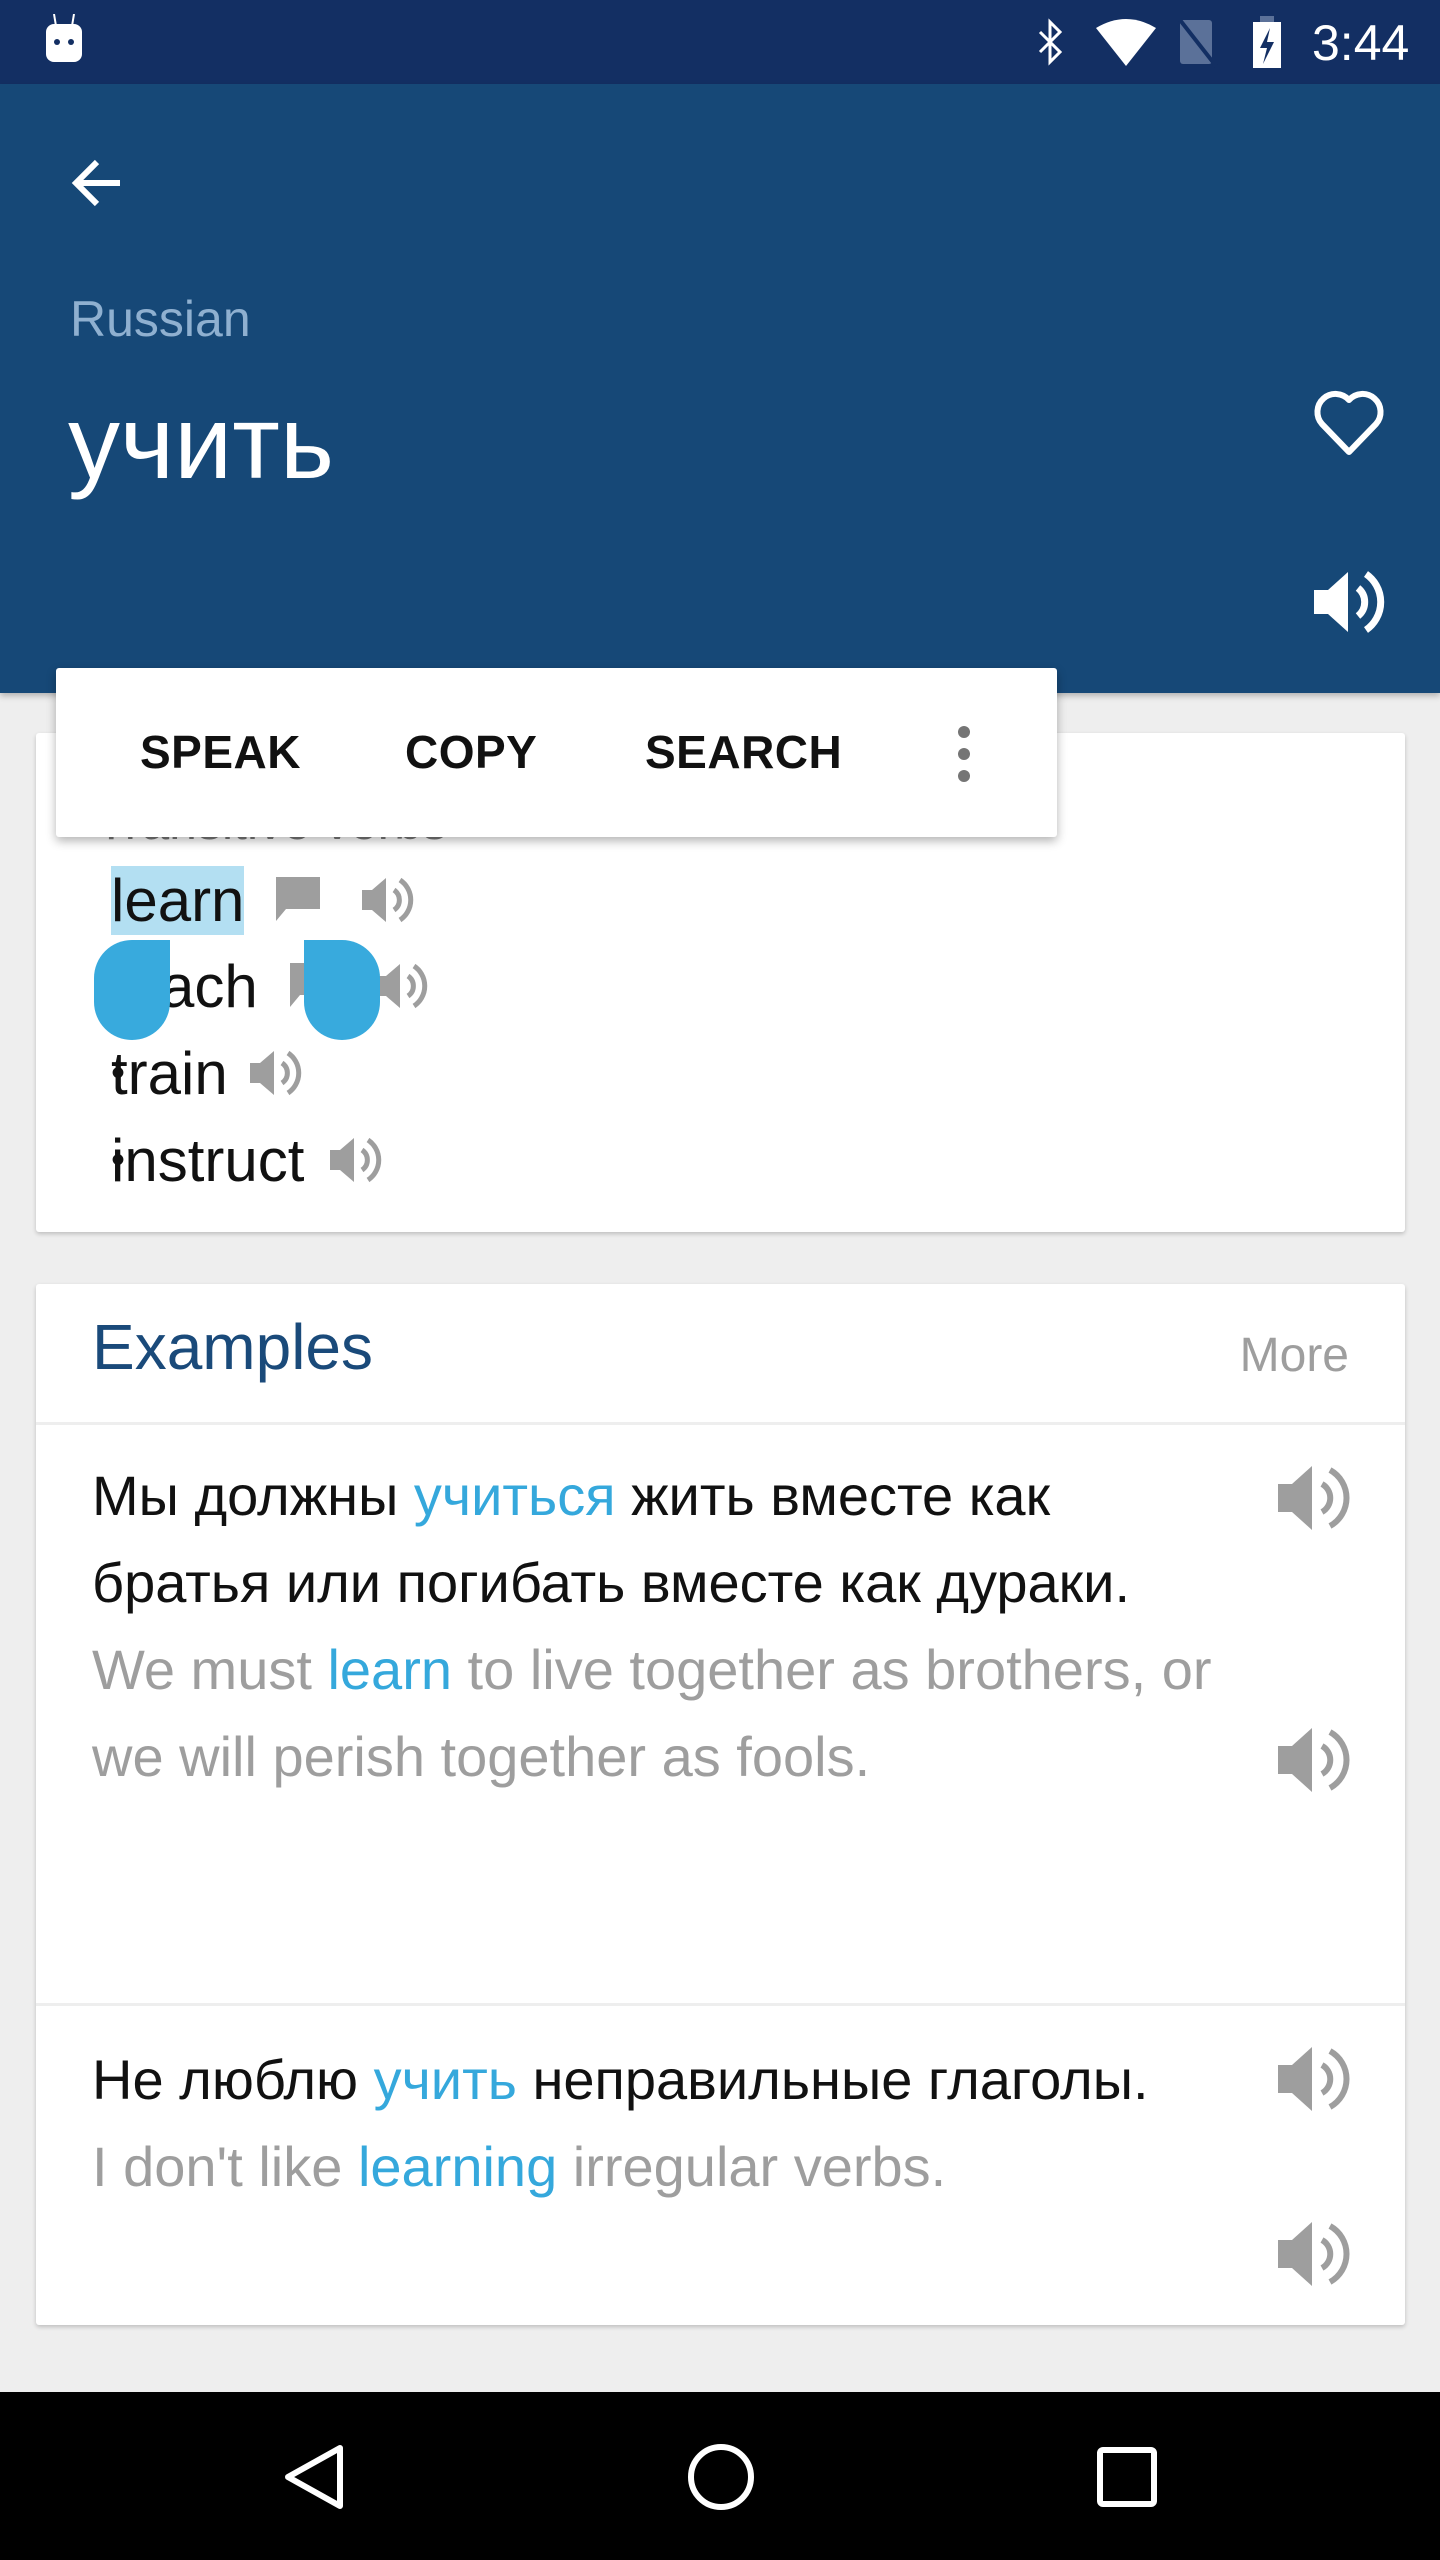  What do you see at coordinates (253, 1495) in the screenshot?
I see `text: Мы должны` at bounding box center [253, 1495].